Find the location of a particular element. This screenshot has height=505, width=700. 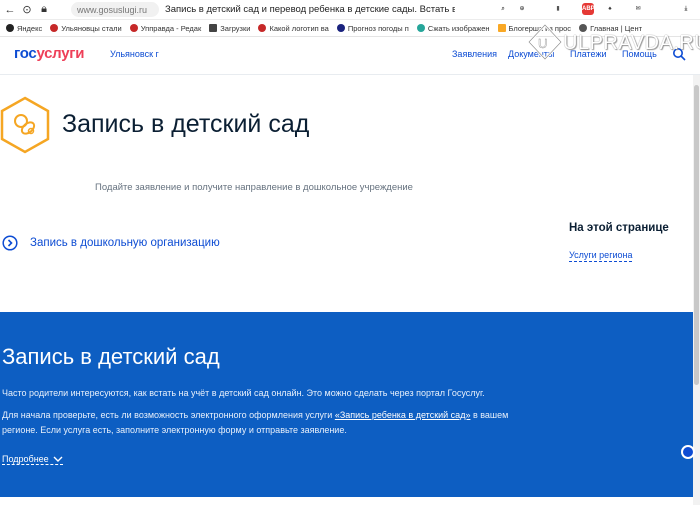

bookmark-label: Какой логотип ва is located at coordinates (299, 28).